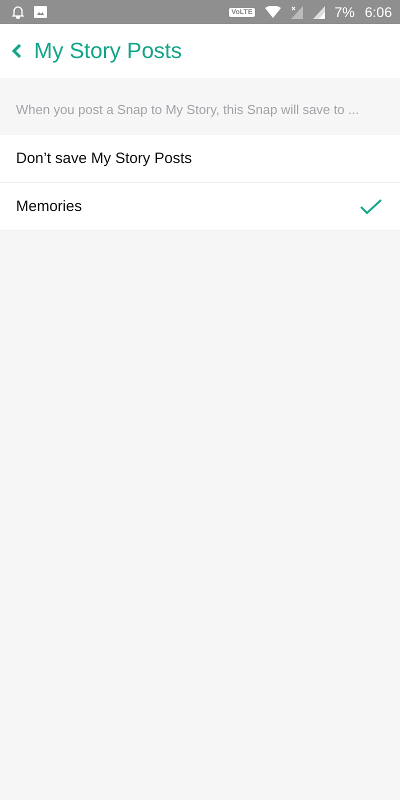 This screenshot has height=800, width=400. What do you see at coordinates (378, 12) in the screenshot?
I see `clock: 6:06` at bounding box center [378, 12].